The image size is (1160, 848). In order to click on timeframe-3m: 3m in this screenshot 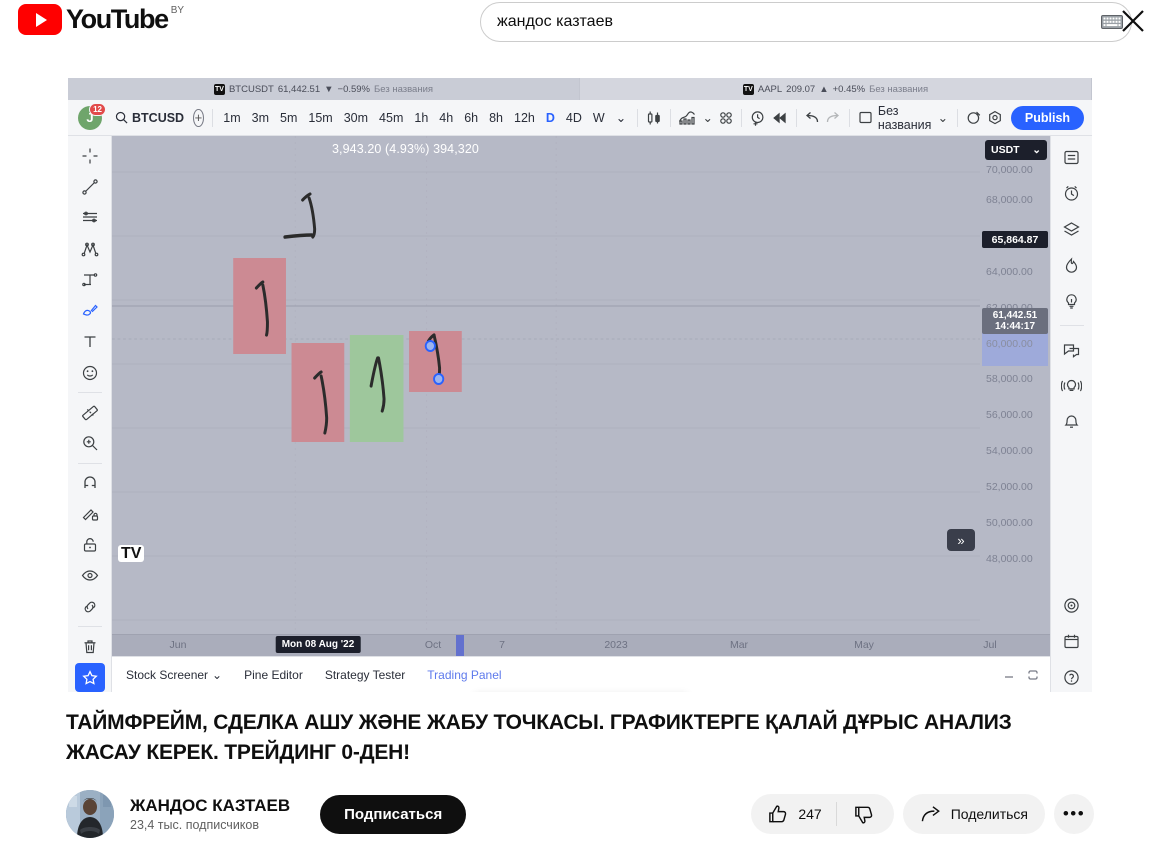, I will do `click(260, 118)`.